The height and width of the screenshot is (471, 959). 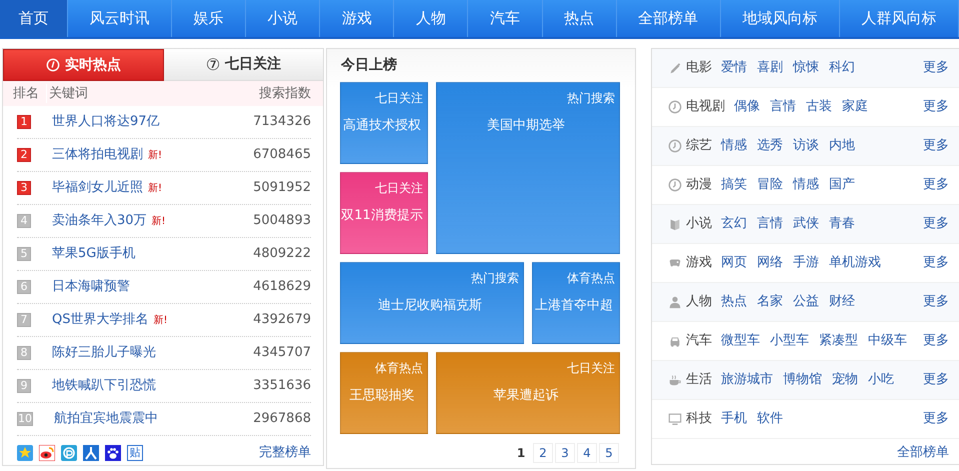 What do you see at coordinates (734, 263) in the screenshot?
I see `tag-link: 网页` at bounding box center [734, 263].